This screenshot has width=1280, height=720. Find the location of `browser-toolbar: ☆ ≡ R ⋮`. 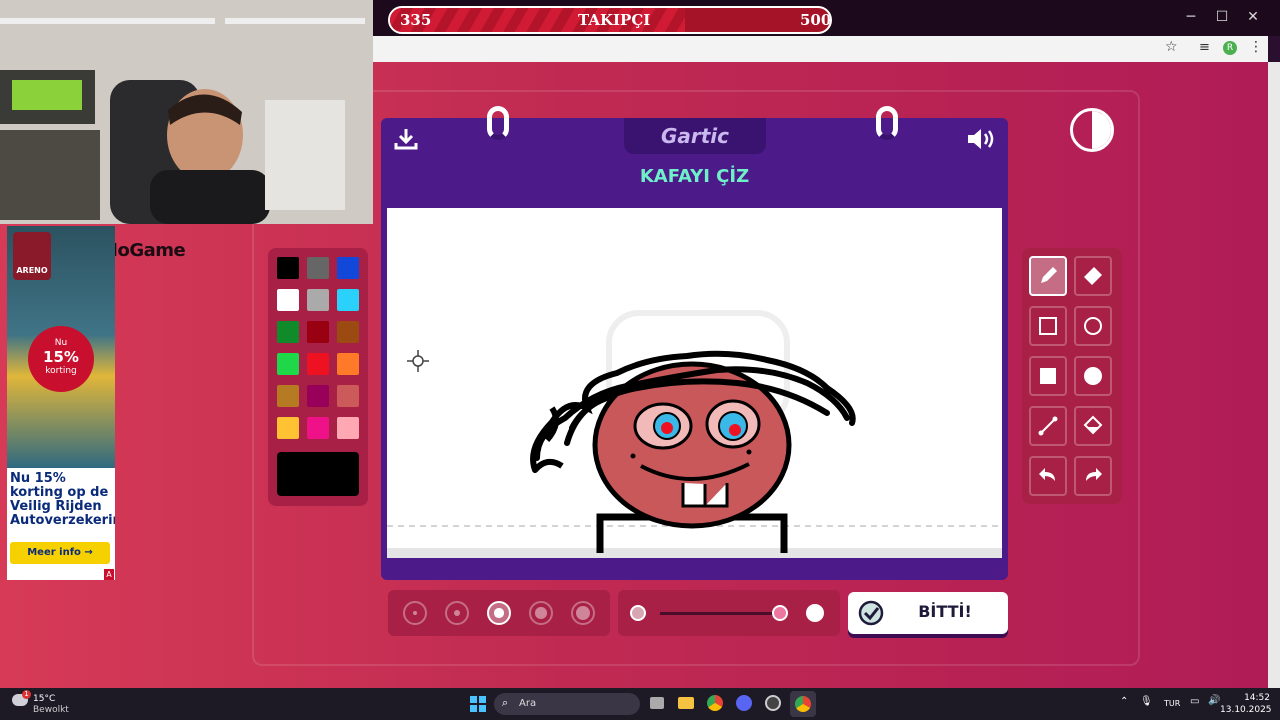

browser-toolbar: ☆ ≡ R ⋮ is located at coordinates (820, 49).